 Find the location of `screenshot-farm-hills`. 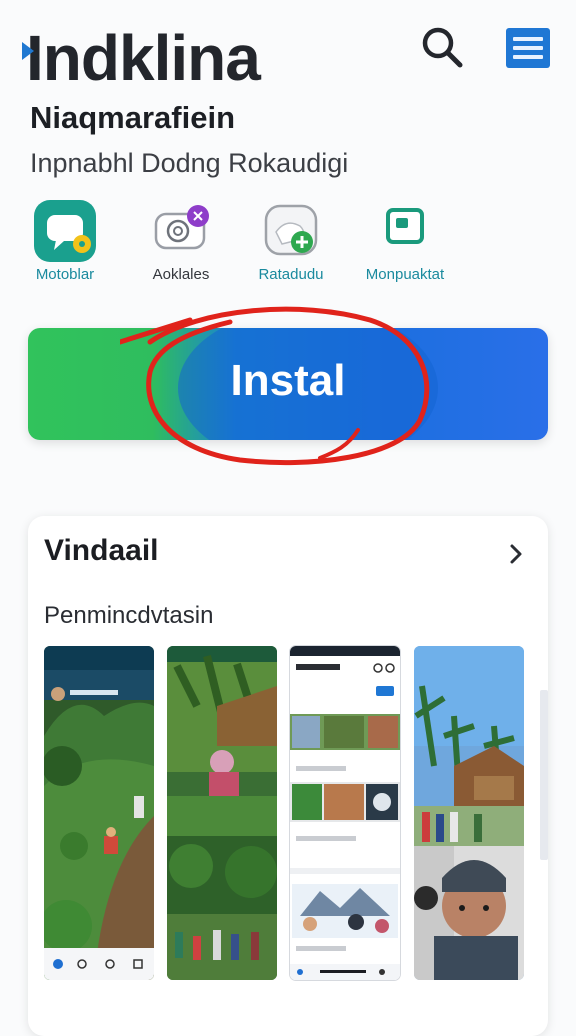

screenshot-farm-hills is located at coordinates (99, 813).